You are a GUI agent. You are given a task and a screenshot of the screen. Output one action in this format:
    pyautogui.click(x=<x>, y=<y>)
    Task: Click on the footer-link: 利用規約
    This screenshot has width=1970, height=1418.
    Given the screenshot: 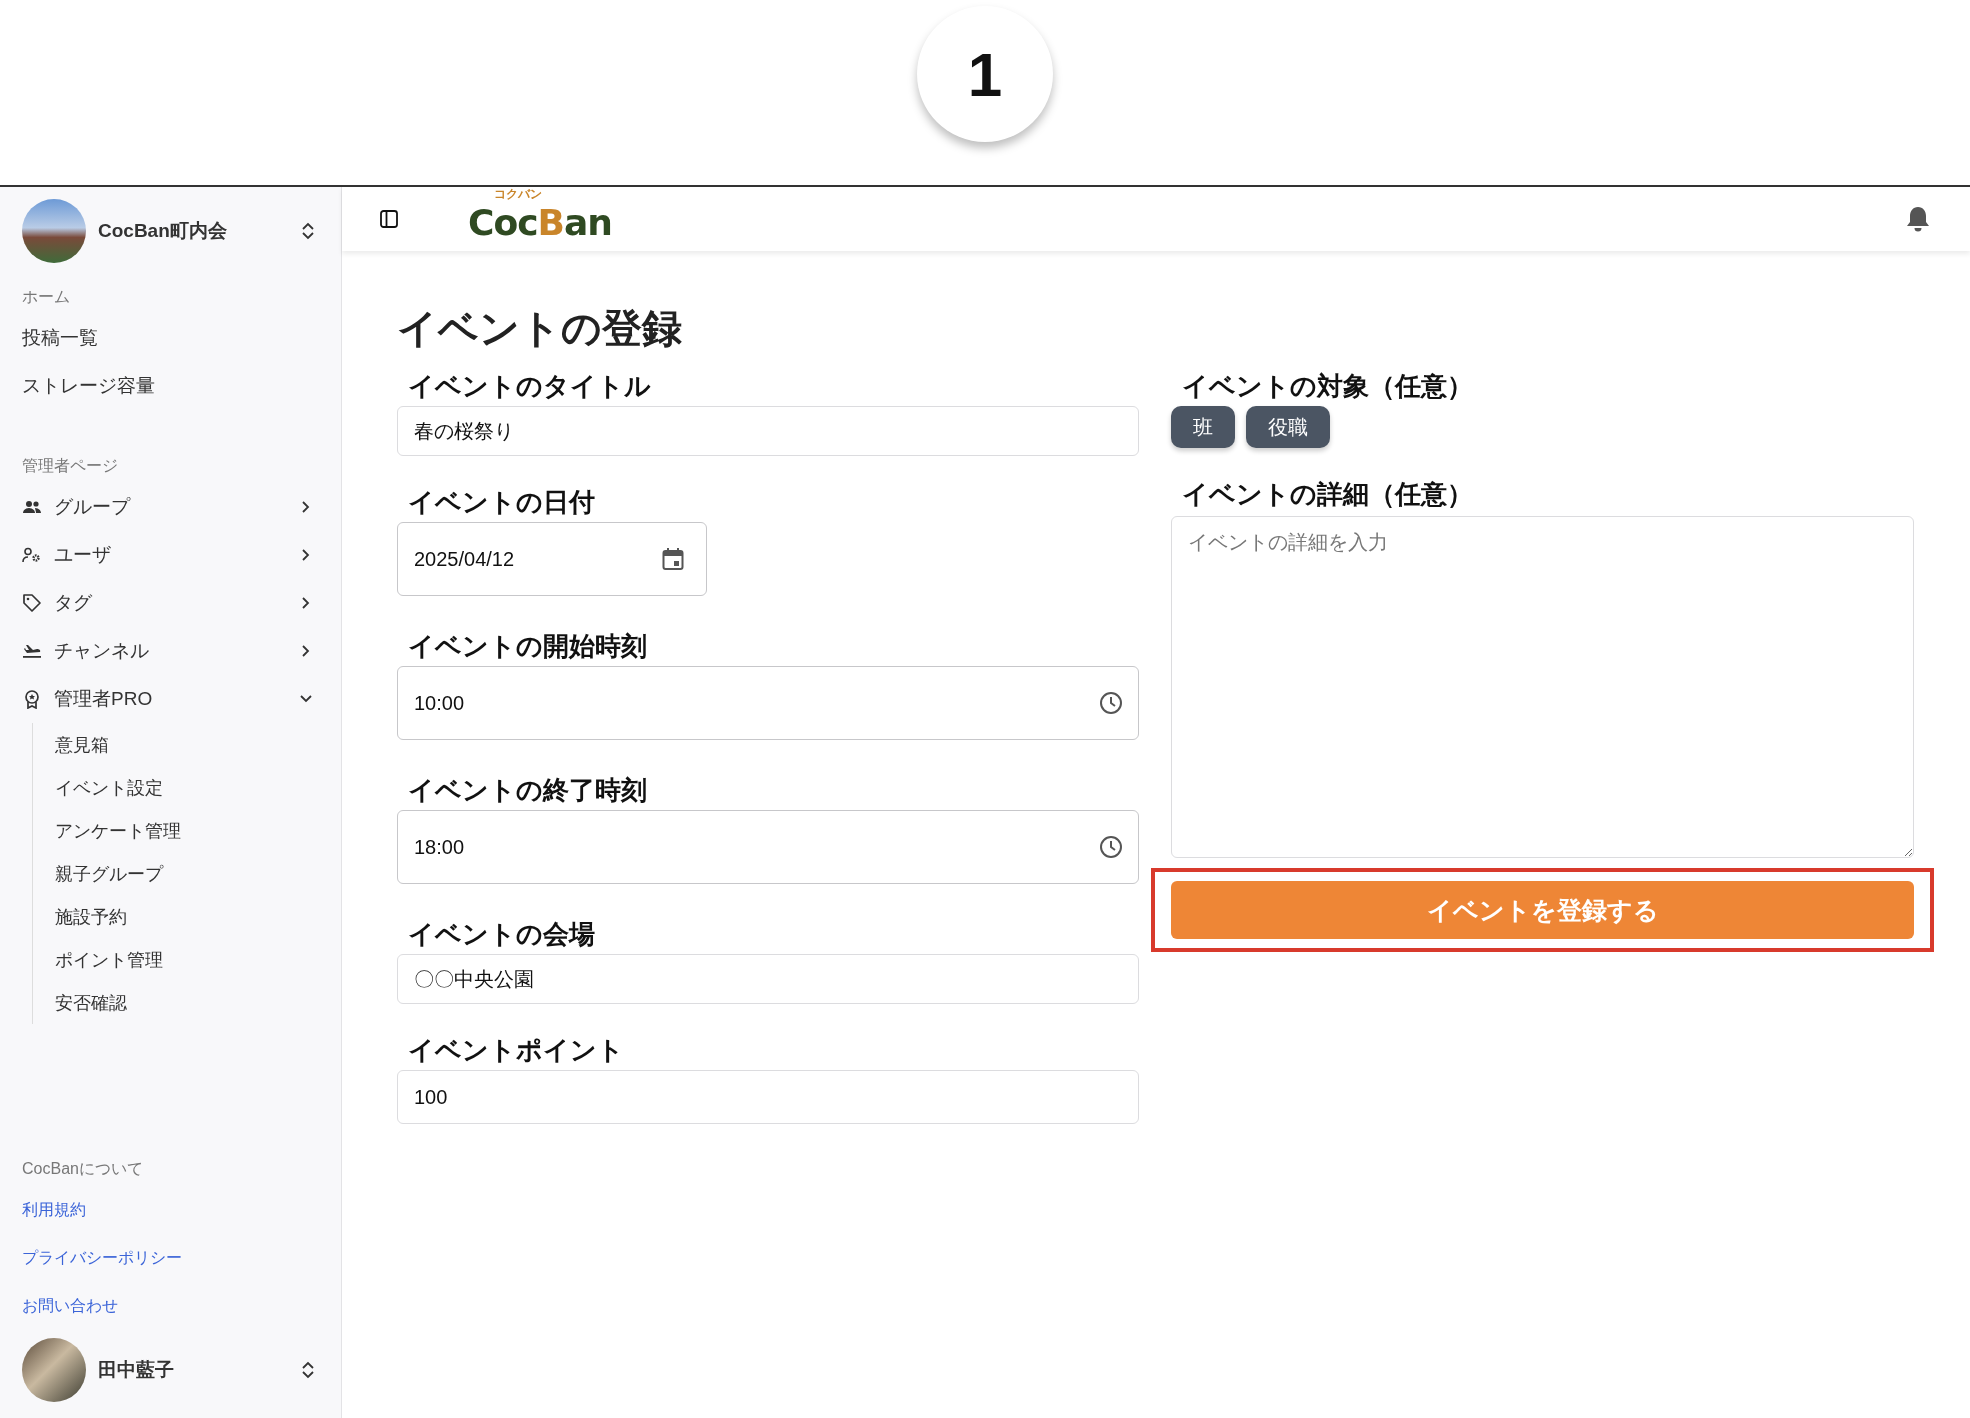 What is the action you would take?
    pyautogui.click(x=54, y=1210)
    